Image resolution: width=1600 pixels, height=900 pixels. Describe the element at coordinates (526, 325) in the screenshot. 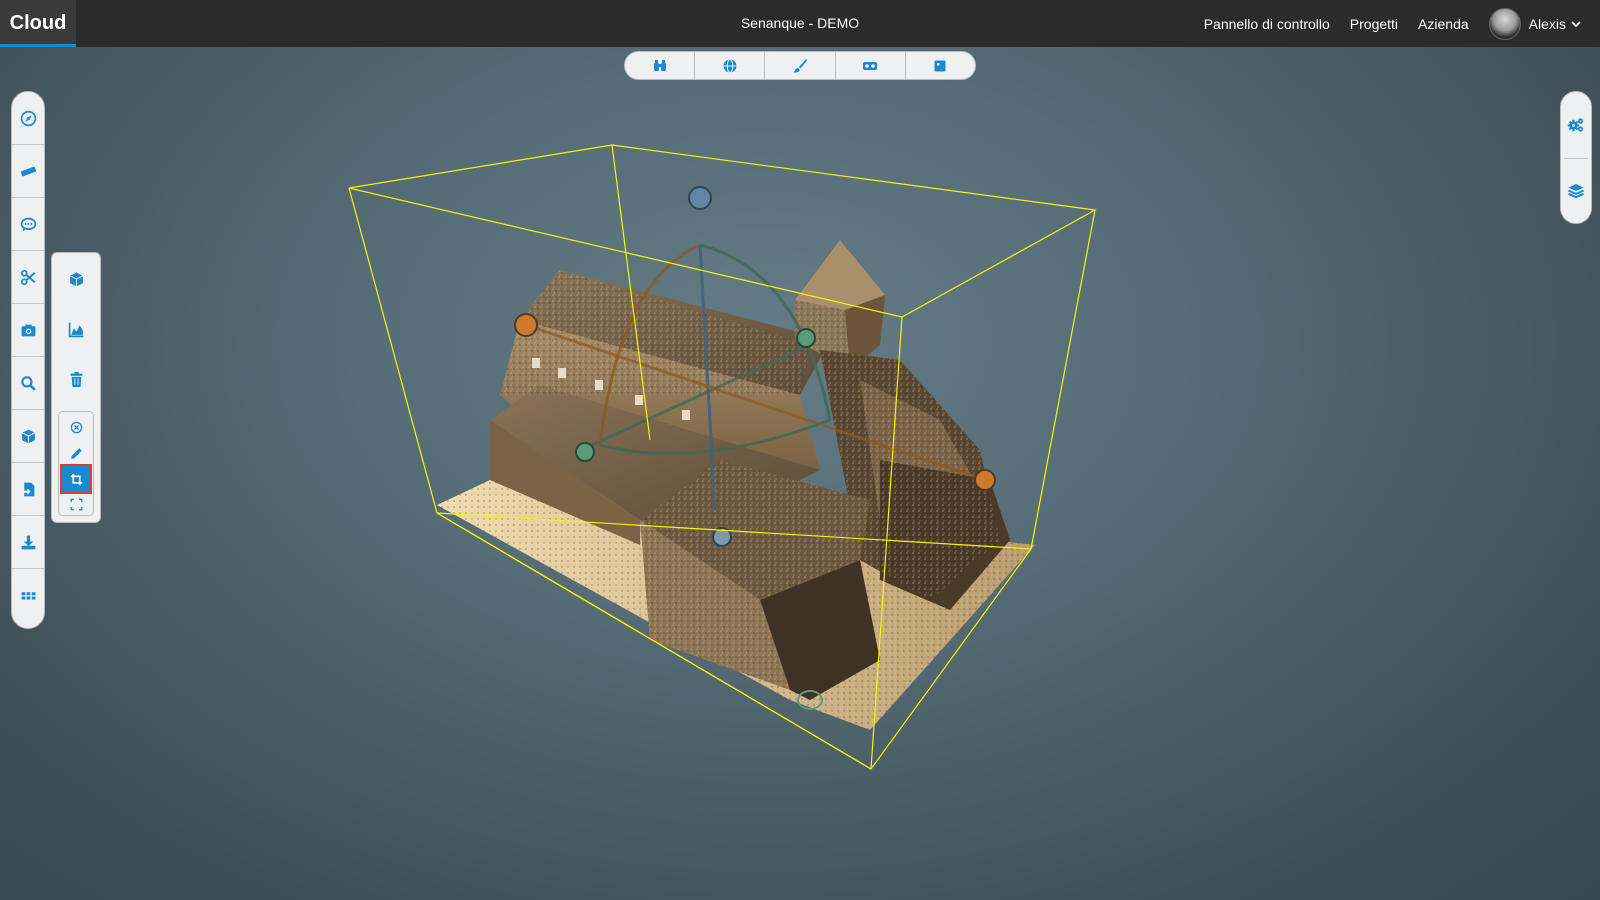

I see `gizmo-handle-left` at that location.